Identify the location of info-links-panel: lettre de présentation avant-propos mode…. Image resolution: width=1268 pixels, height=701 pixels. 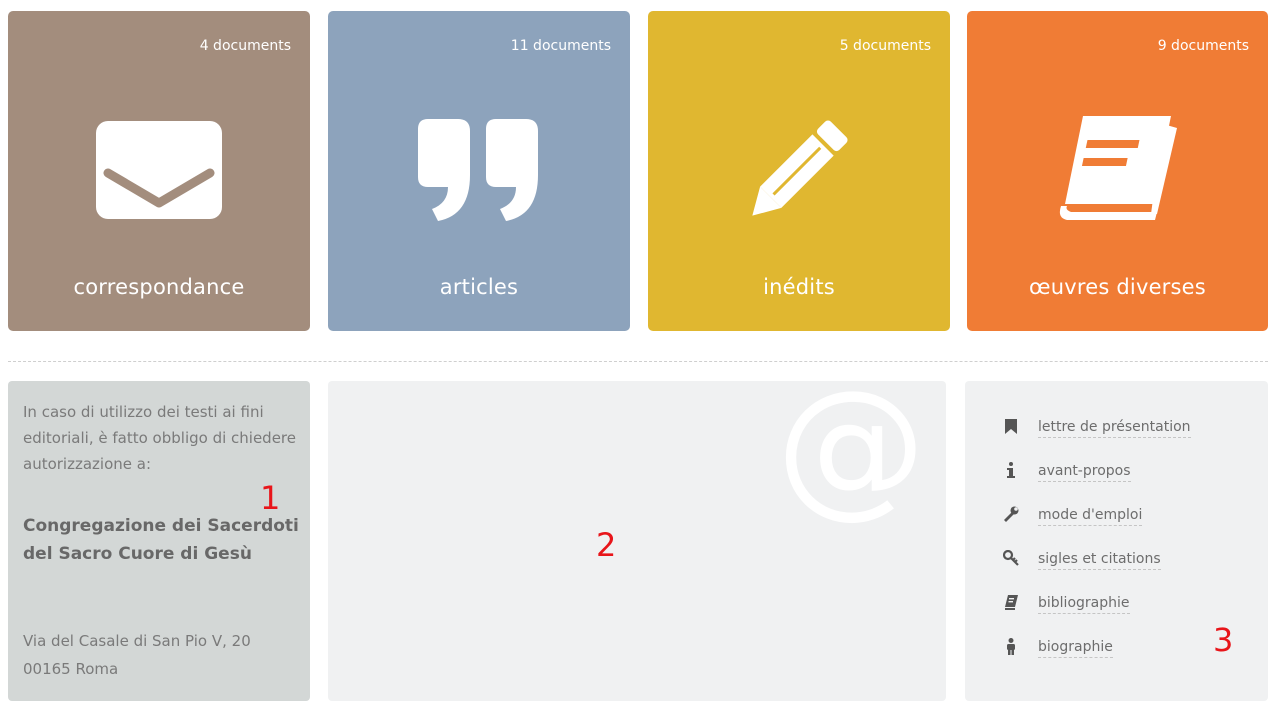
(1116, 541).